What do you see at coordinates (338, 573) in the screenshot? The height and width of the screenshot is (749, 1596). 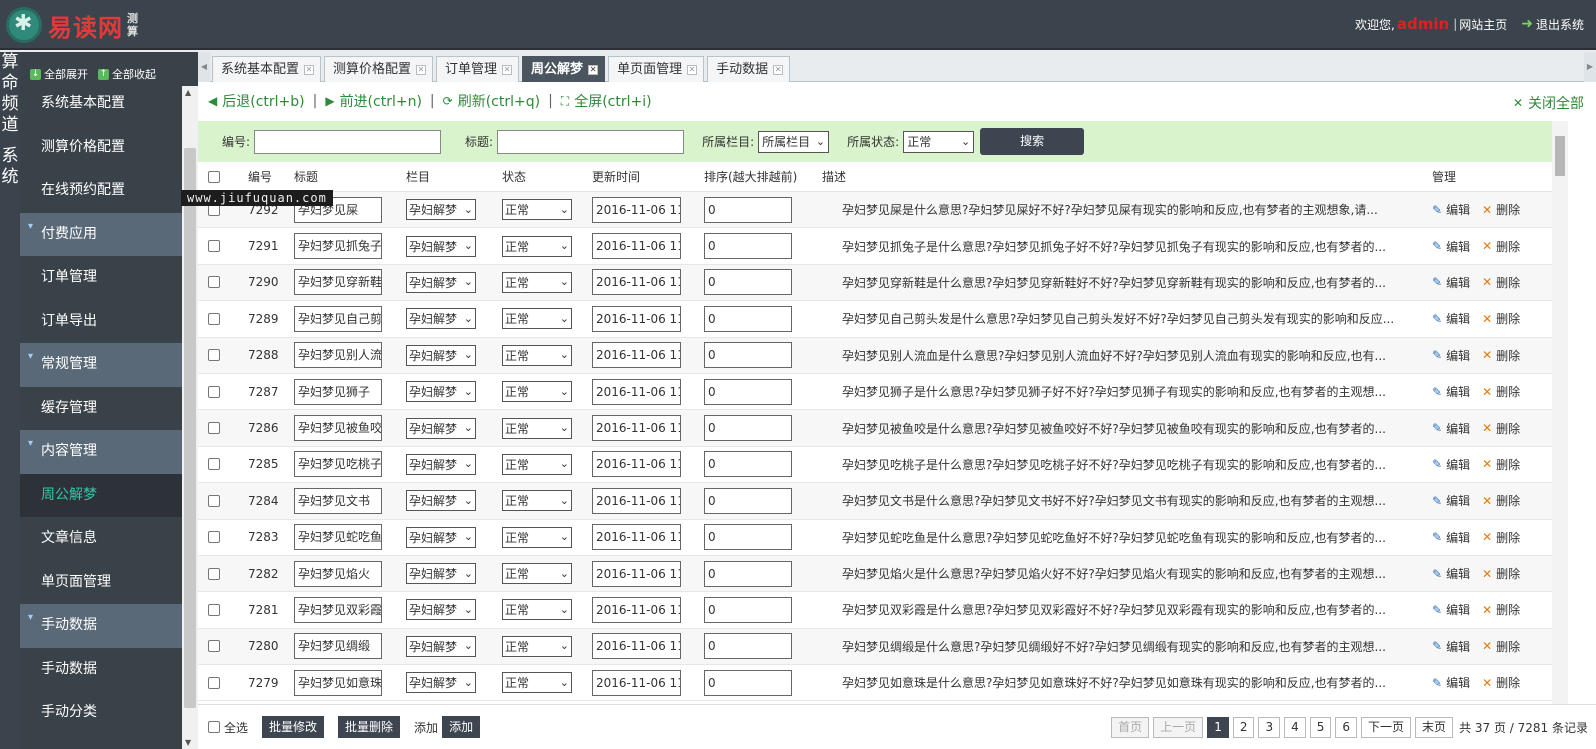 I see `title-input: 孕妇梦见焰火` at bounding box center [338, 573].